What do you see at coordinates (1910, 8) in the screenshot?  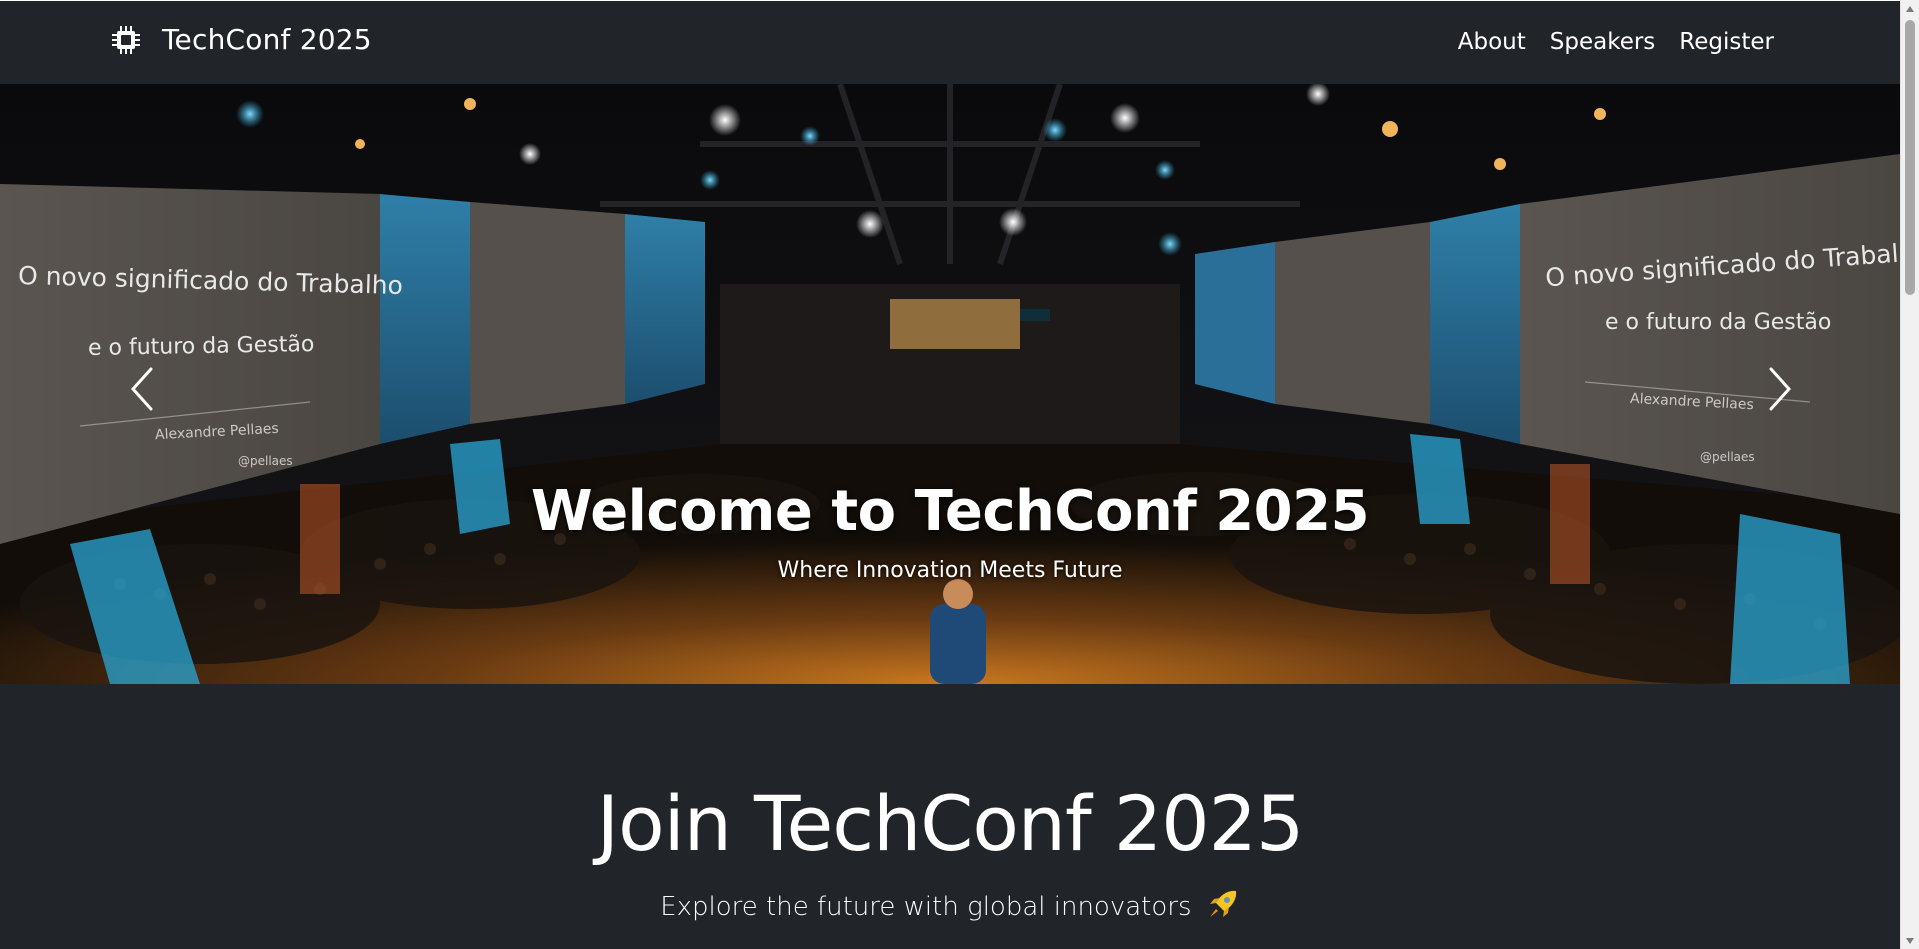 I see `scroll-up-arrow-icon` at bounding box center [1910, 8].